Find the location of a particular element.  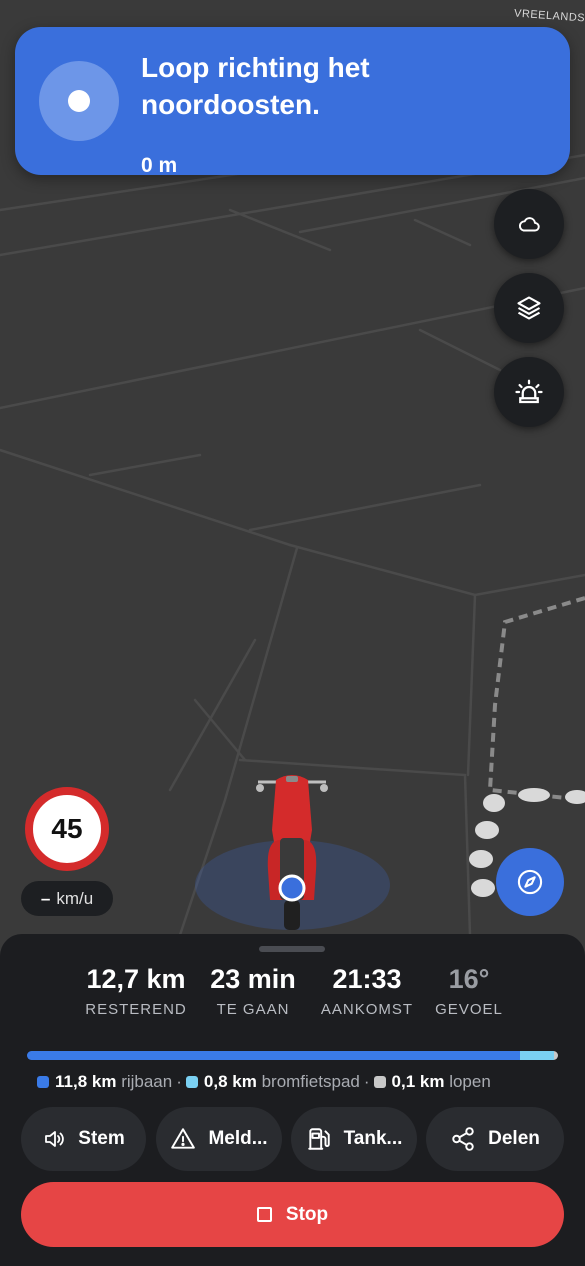

layers-icon is located at coordinates (529, 308).